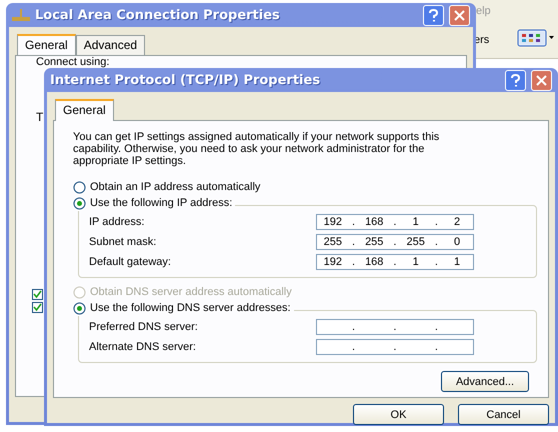 This screenshot has height=432, width=558. Describe the element at coordinates (40, 117) in the screenshot. I see `field-label: T` at that location.